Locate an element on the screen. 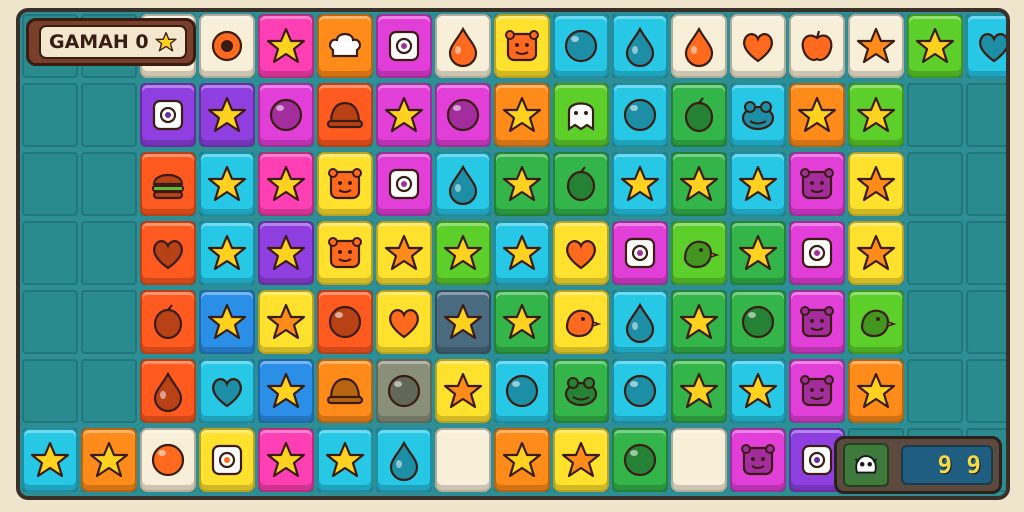  ball-icon is located at coordinates (640, 391).